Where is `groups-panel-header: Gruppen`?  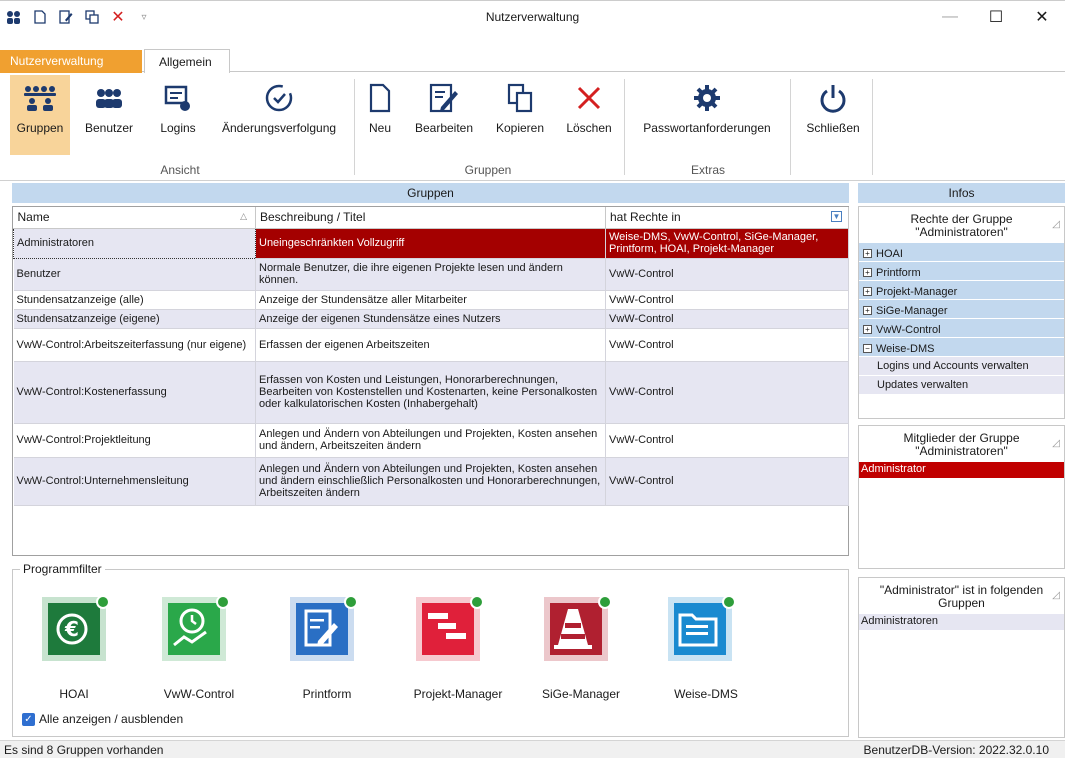
groups-panel-header: Gruppen is located at coordinates (430, 193).